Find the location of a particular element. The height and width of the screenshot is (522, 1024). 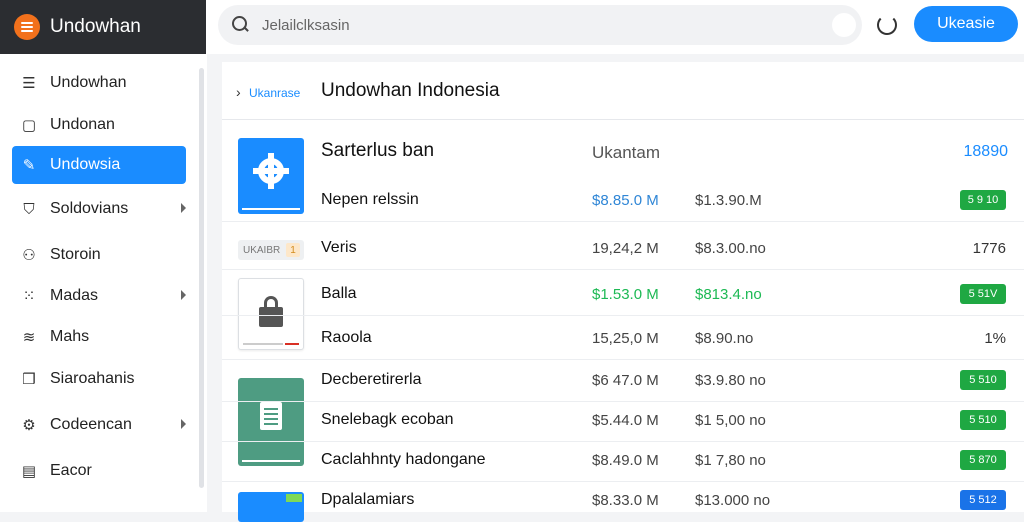

row-name: Raoola is located at coordinates (346, 337).